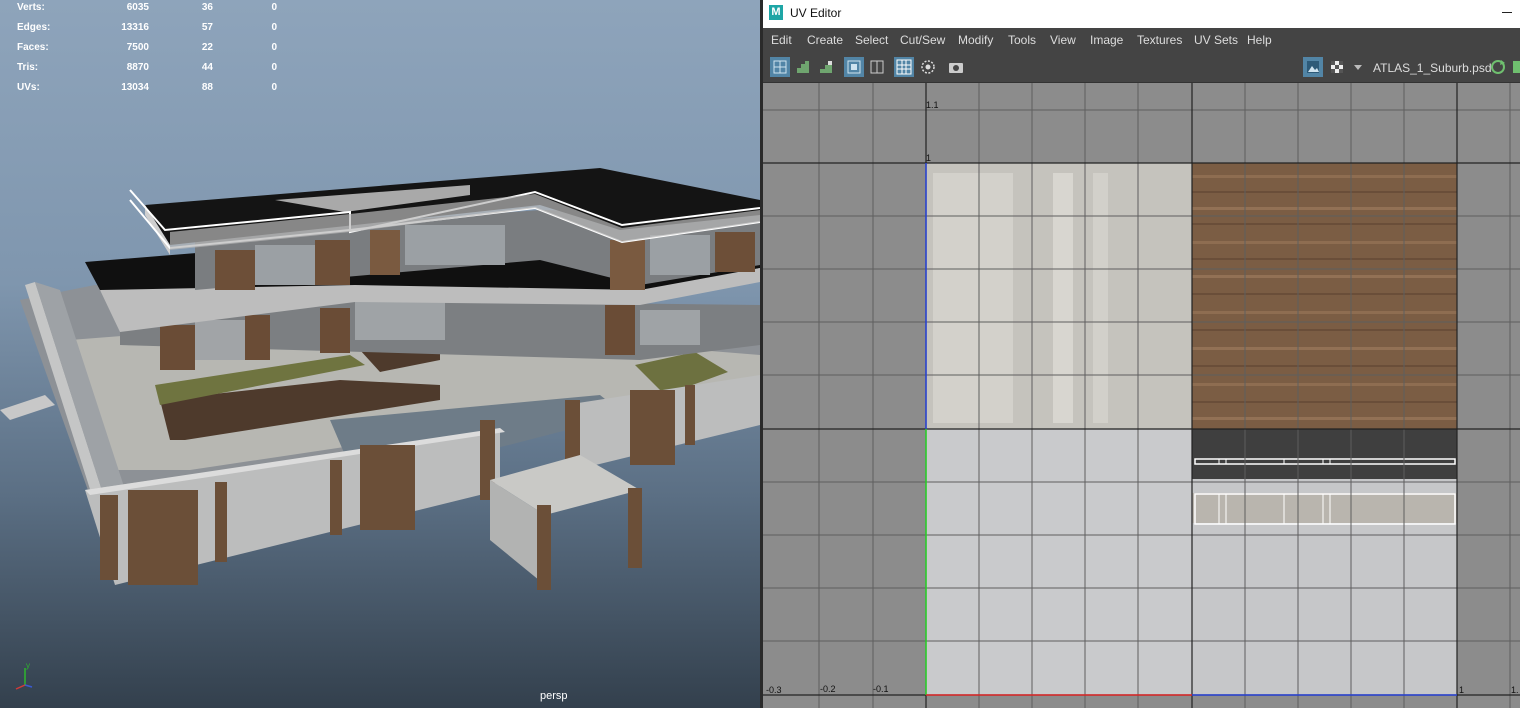 This screenshot has width=1520, height=708. What do you see at coordinates (816, 13) in the screenshot?
I see `window-title: UV Editor` at bounding box center [816, 13].